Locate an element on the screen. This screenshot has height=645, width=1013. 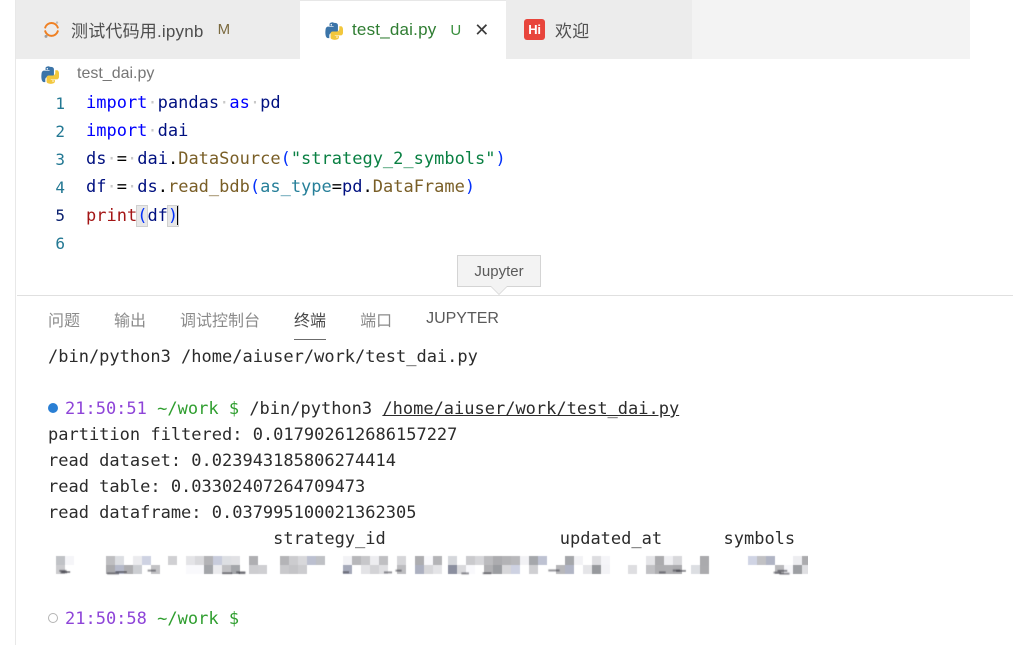
activity-bar-edge is located at coordinates (8, 322).